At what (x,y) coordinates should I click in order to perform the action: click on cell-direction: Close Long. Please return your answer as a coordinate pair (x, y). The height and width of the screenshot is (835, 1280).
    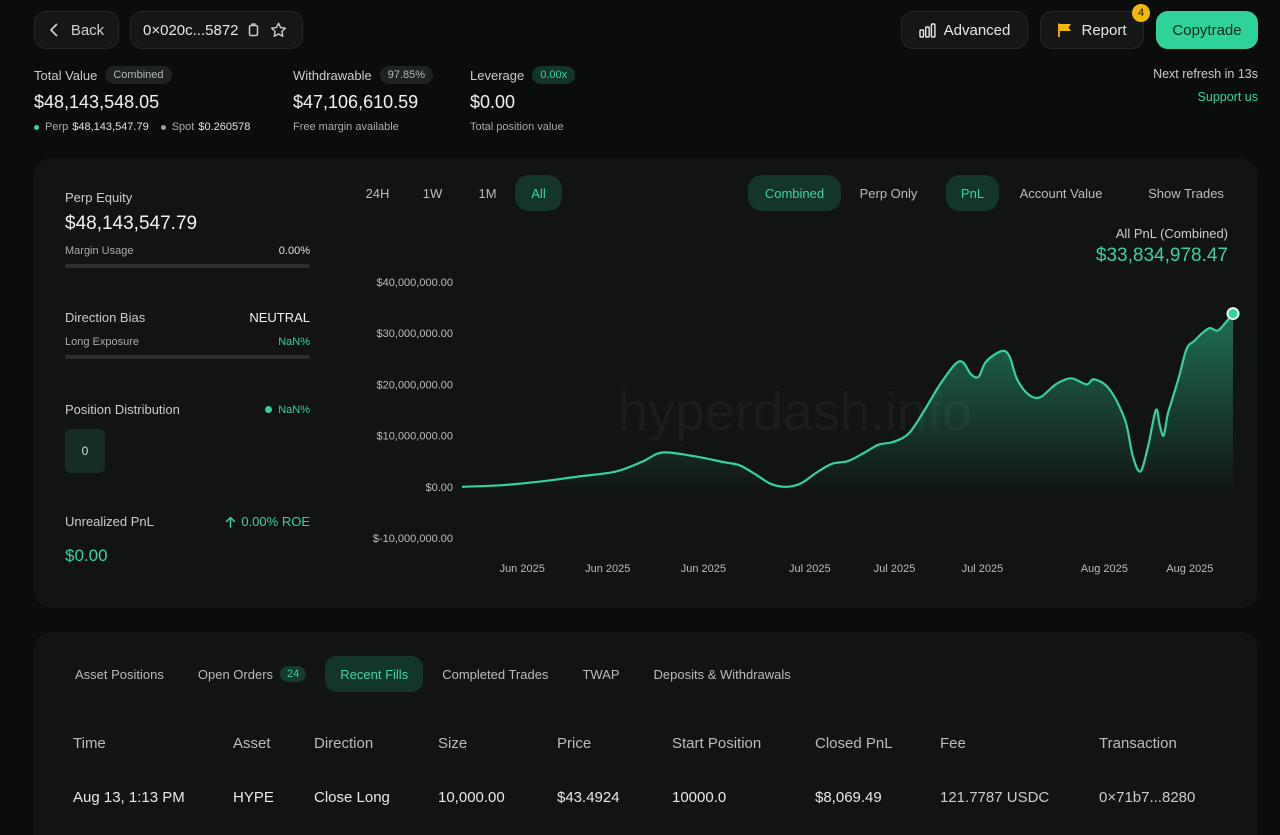
    Looking at the image, I should click on (352, 797).